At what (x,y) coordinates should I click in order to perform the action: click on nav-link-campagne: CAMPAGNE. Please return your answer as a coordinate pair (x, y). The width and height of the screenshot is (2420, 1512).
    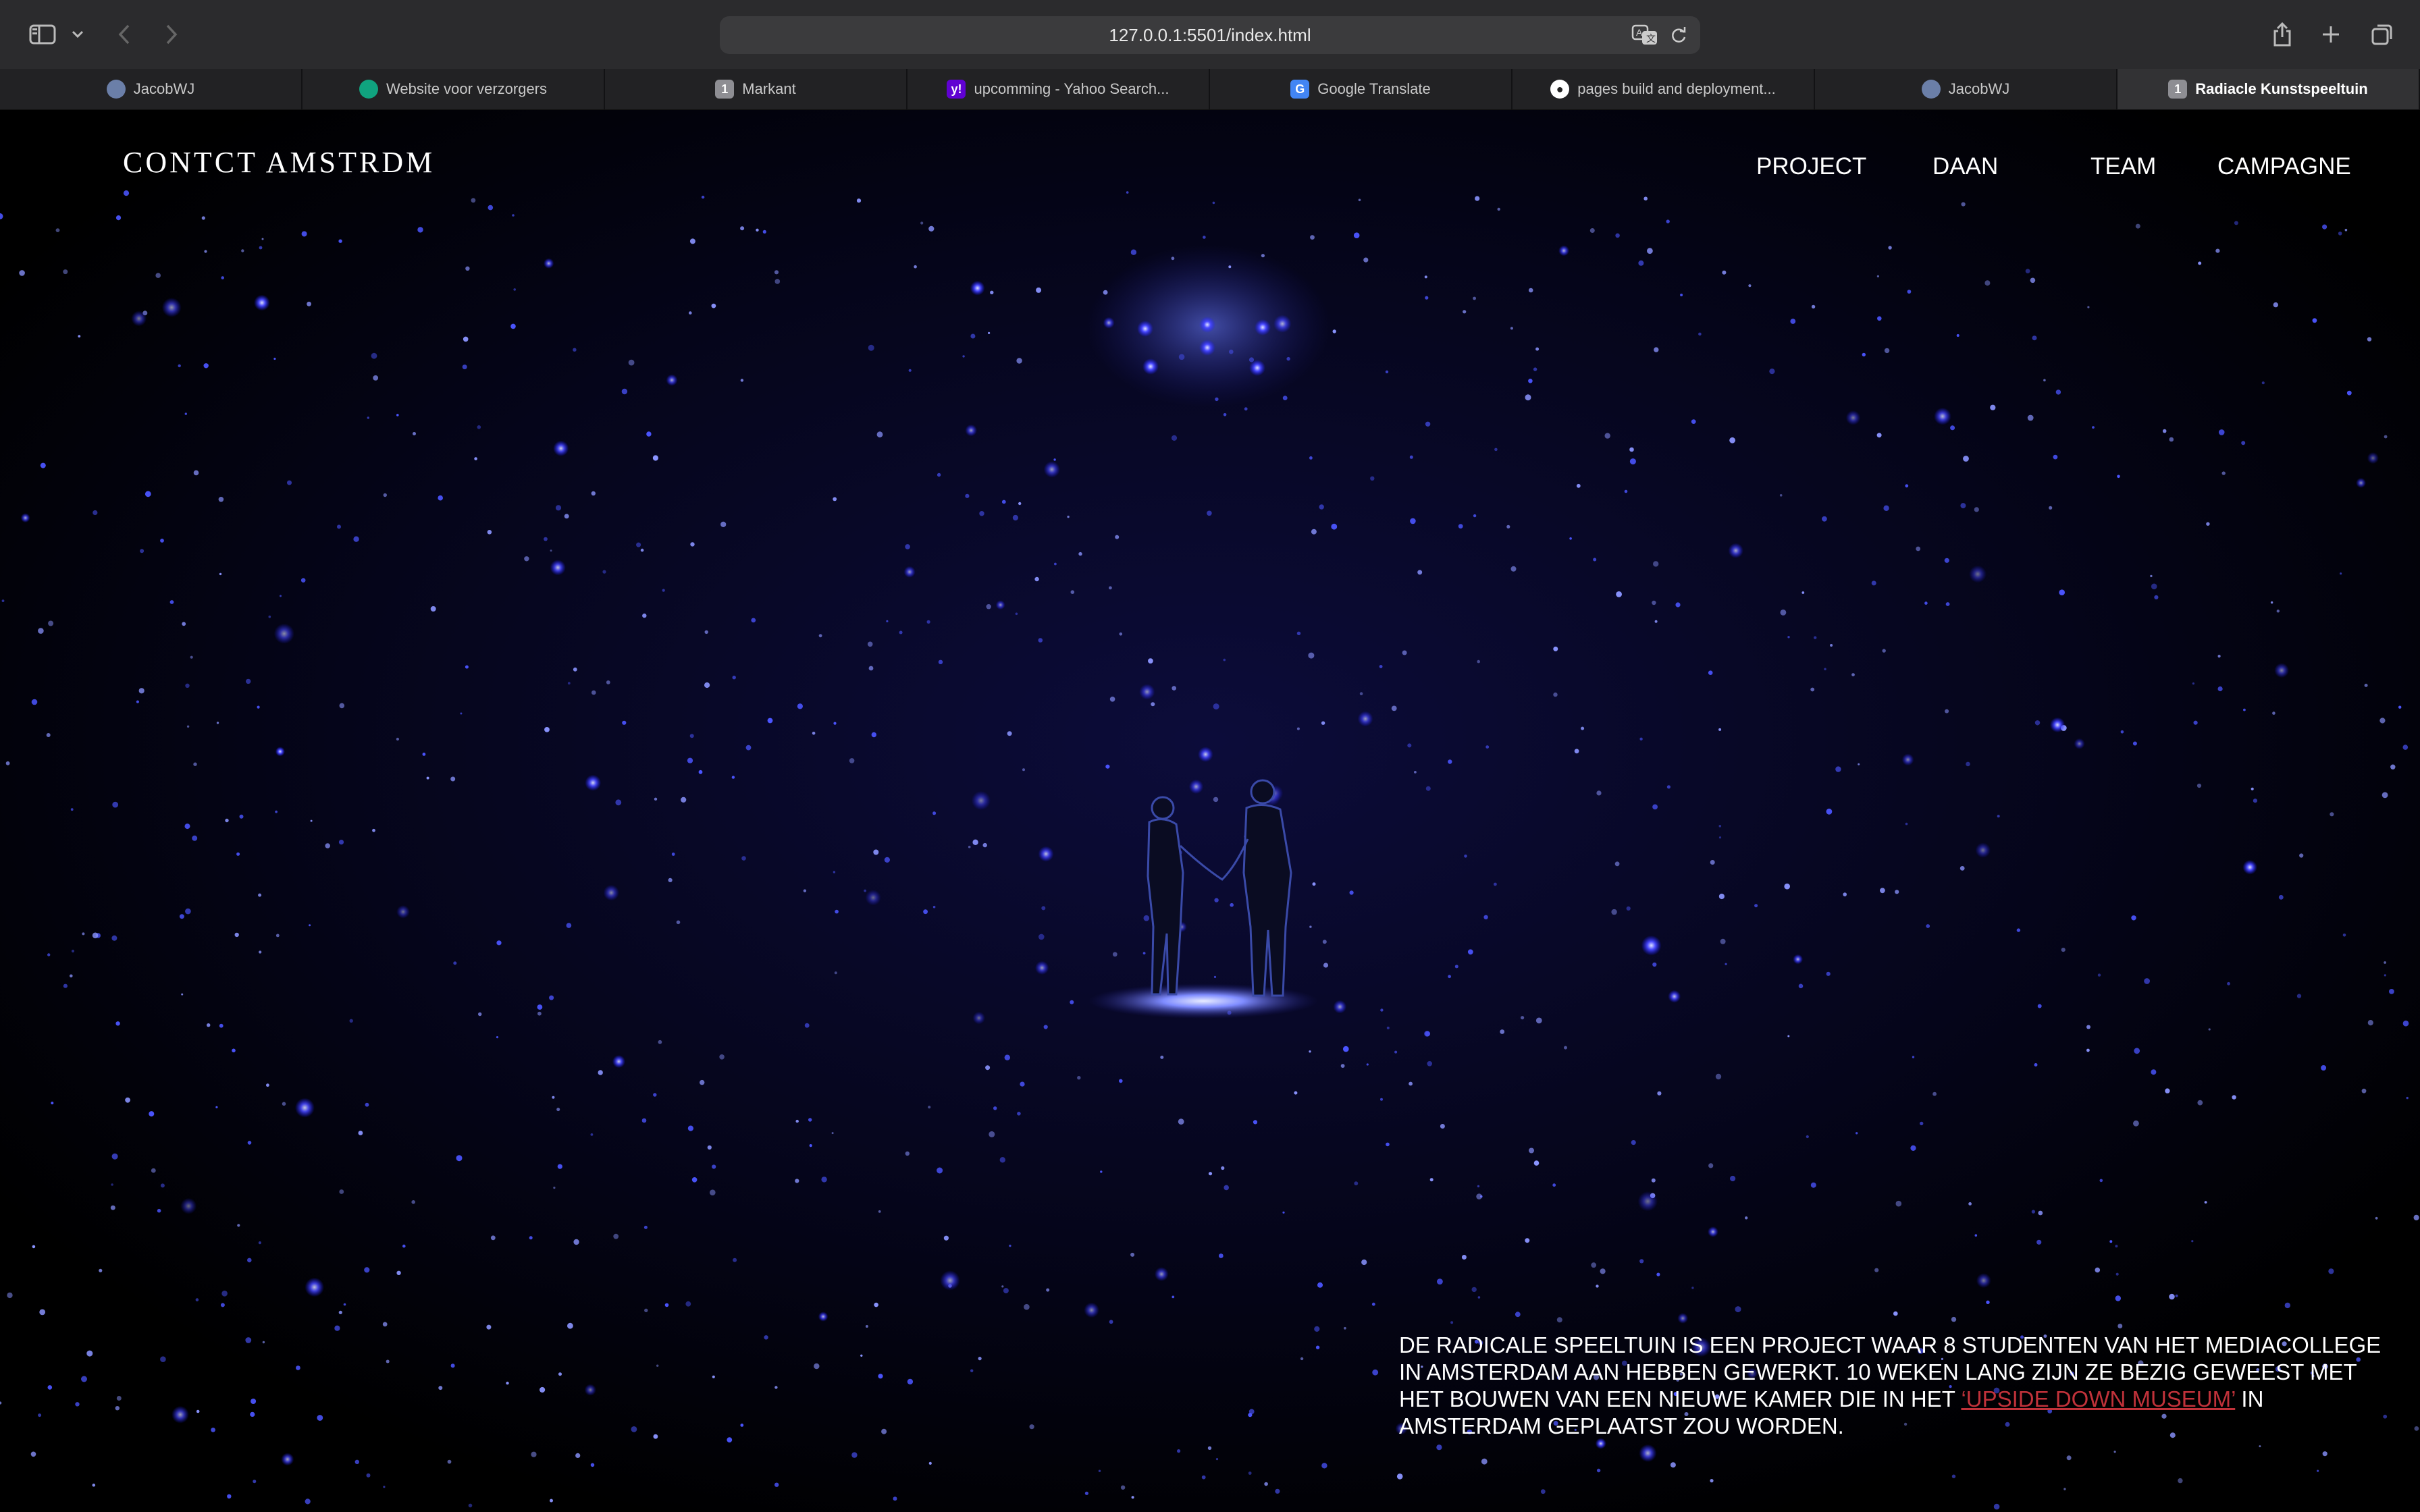
    Looking at the image, I should click on (2284, 166).